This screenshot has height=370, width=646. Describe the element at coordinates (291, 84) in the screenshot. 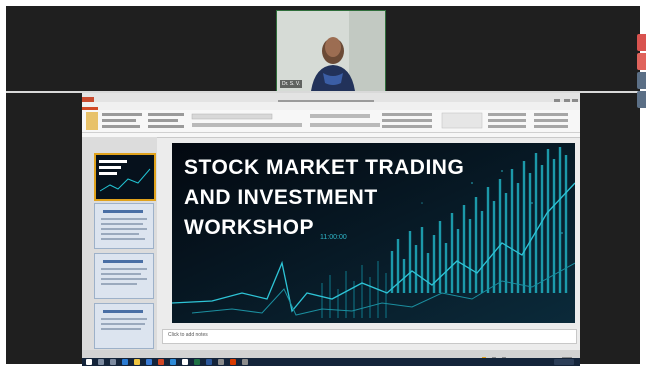

I see `participant-name-tag: Dr. S. V.` at that location.